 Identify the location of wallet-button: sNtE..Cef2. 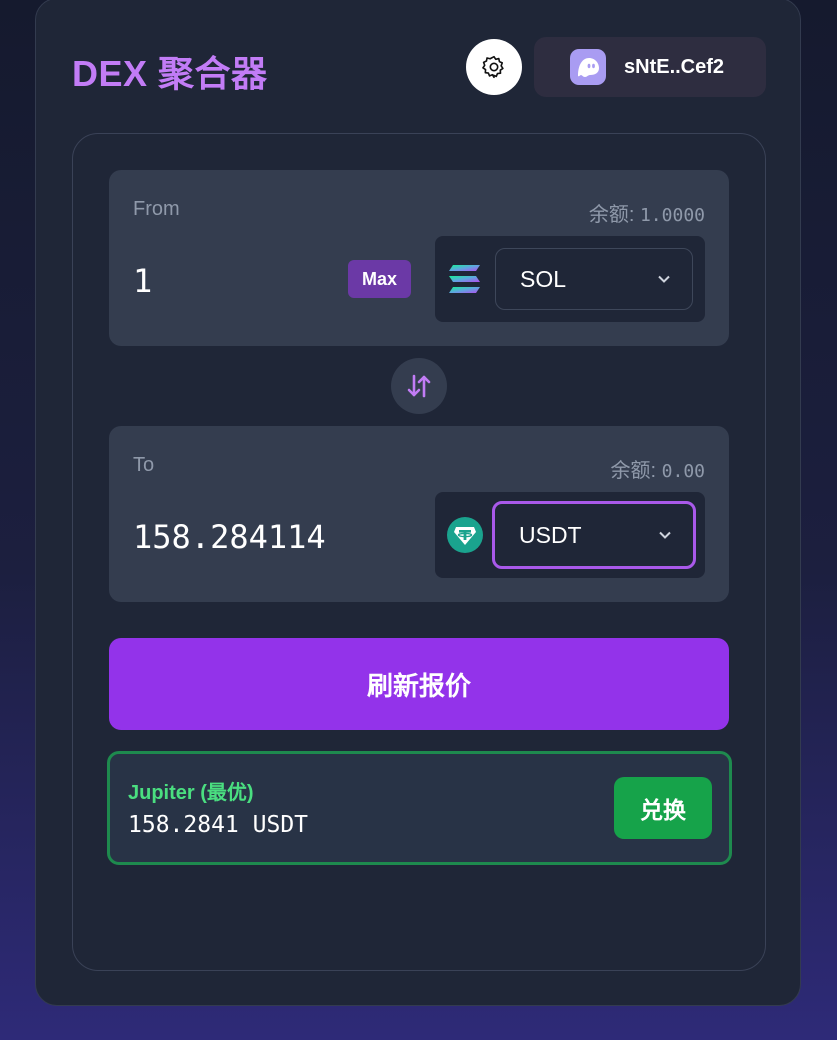
(650, 67).